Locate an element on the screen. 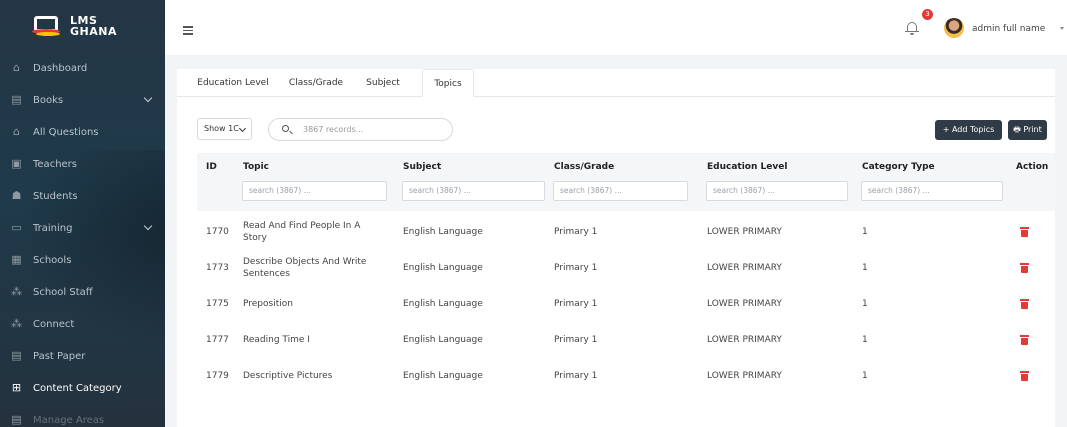  monitor-logo-icon is located at coordinates (46, 26).